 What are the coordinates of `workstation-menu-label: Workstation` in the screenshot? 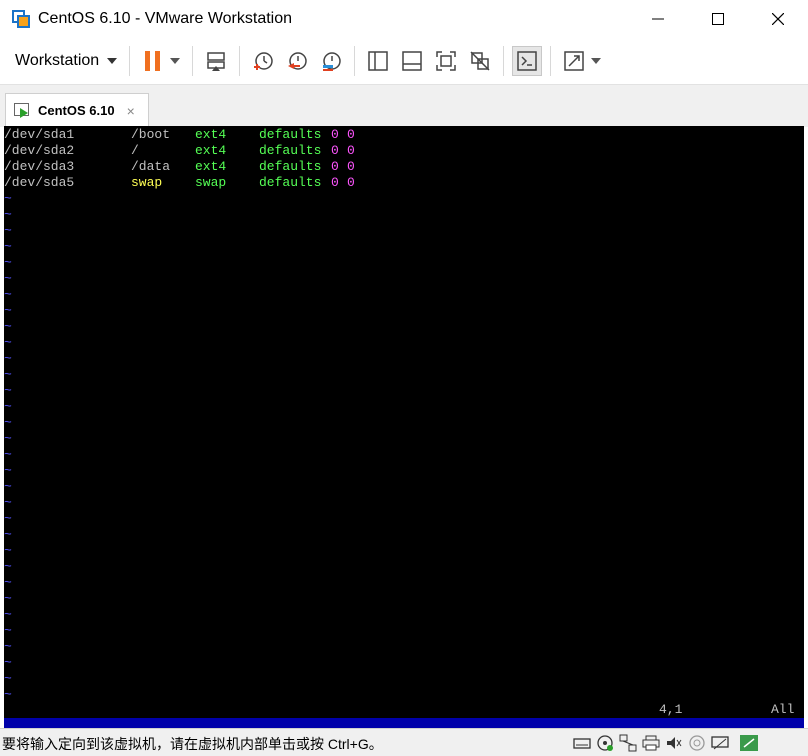 It's located at (57, 60).